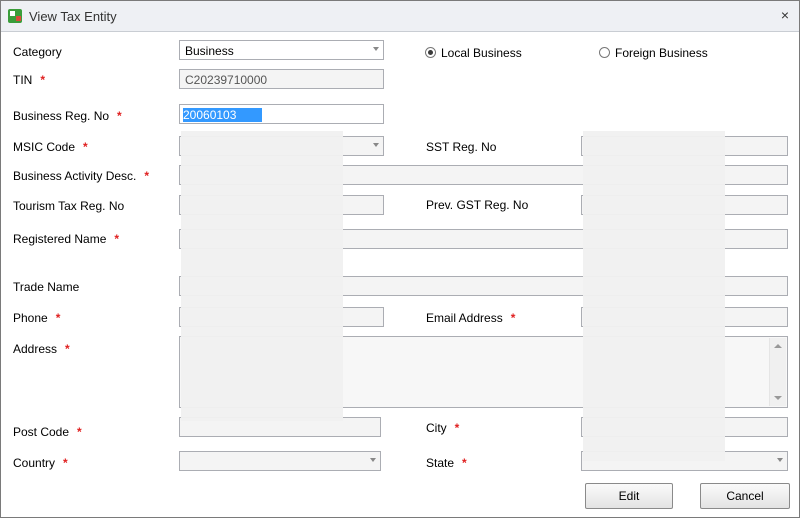  I want to click on cancel-button: Cancel, so click(745, 496).